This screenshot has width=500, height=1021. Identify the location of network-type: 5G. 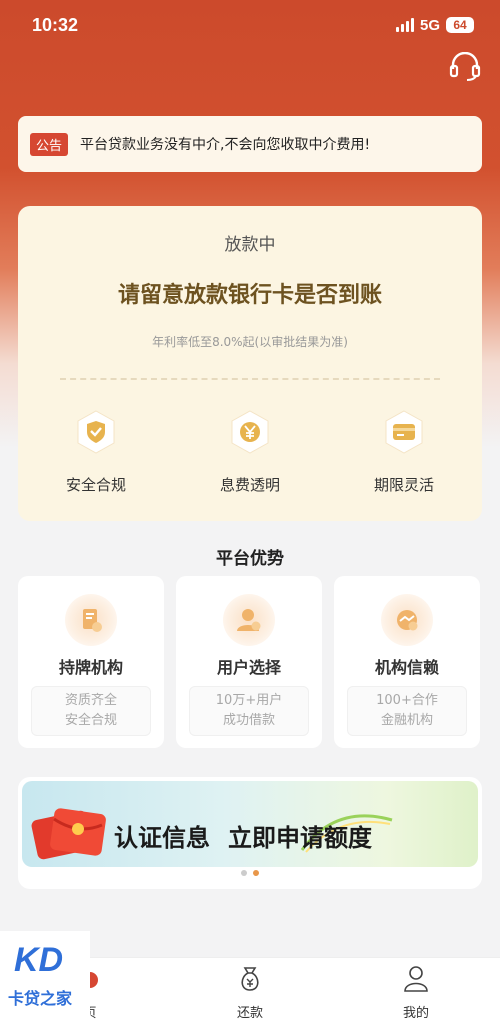
(429, 25).